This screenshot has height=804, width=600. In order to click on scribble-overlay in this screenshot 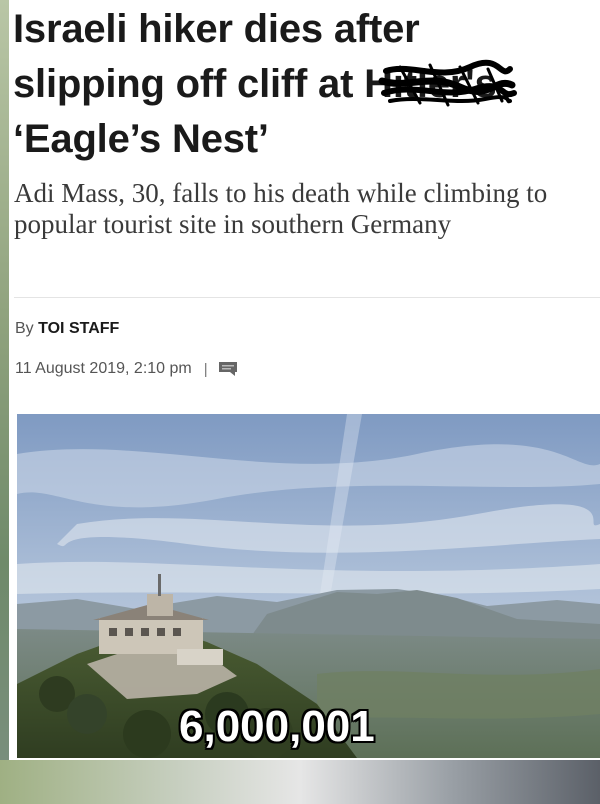, I will do `click(448, 83)`.